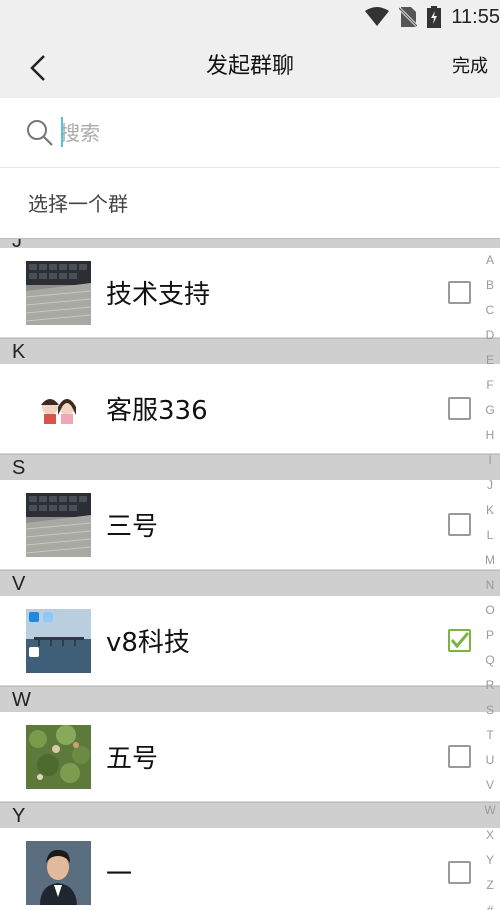 The height and width of the screenshot is (910, 500). I want to click on search-input, so click(260, 133).